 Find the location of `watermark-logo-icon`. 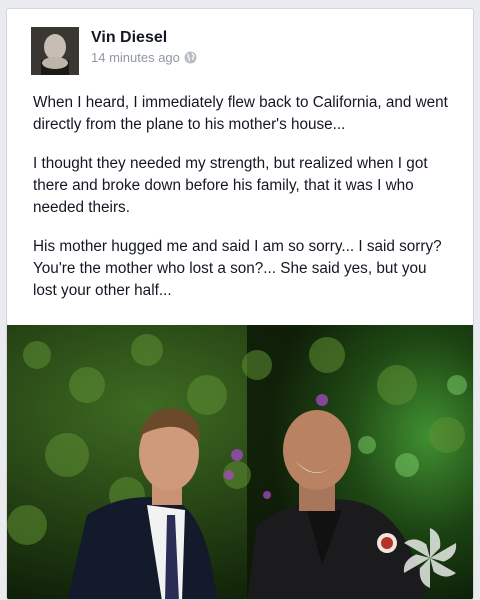

watermark-logo-icon is located at coordinates (430, 558).